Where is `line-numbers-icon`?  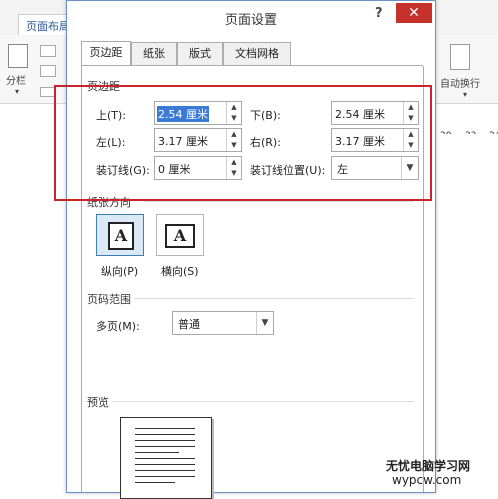 line-numbers-icon is located at coordinates (48, 71).